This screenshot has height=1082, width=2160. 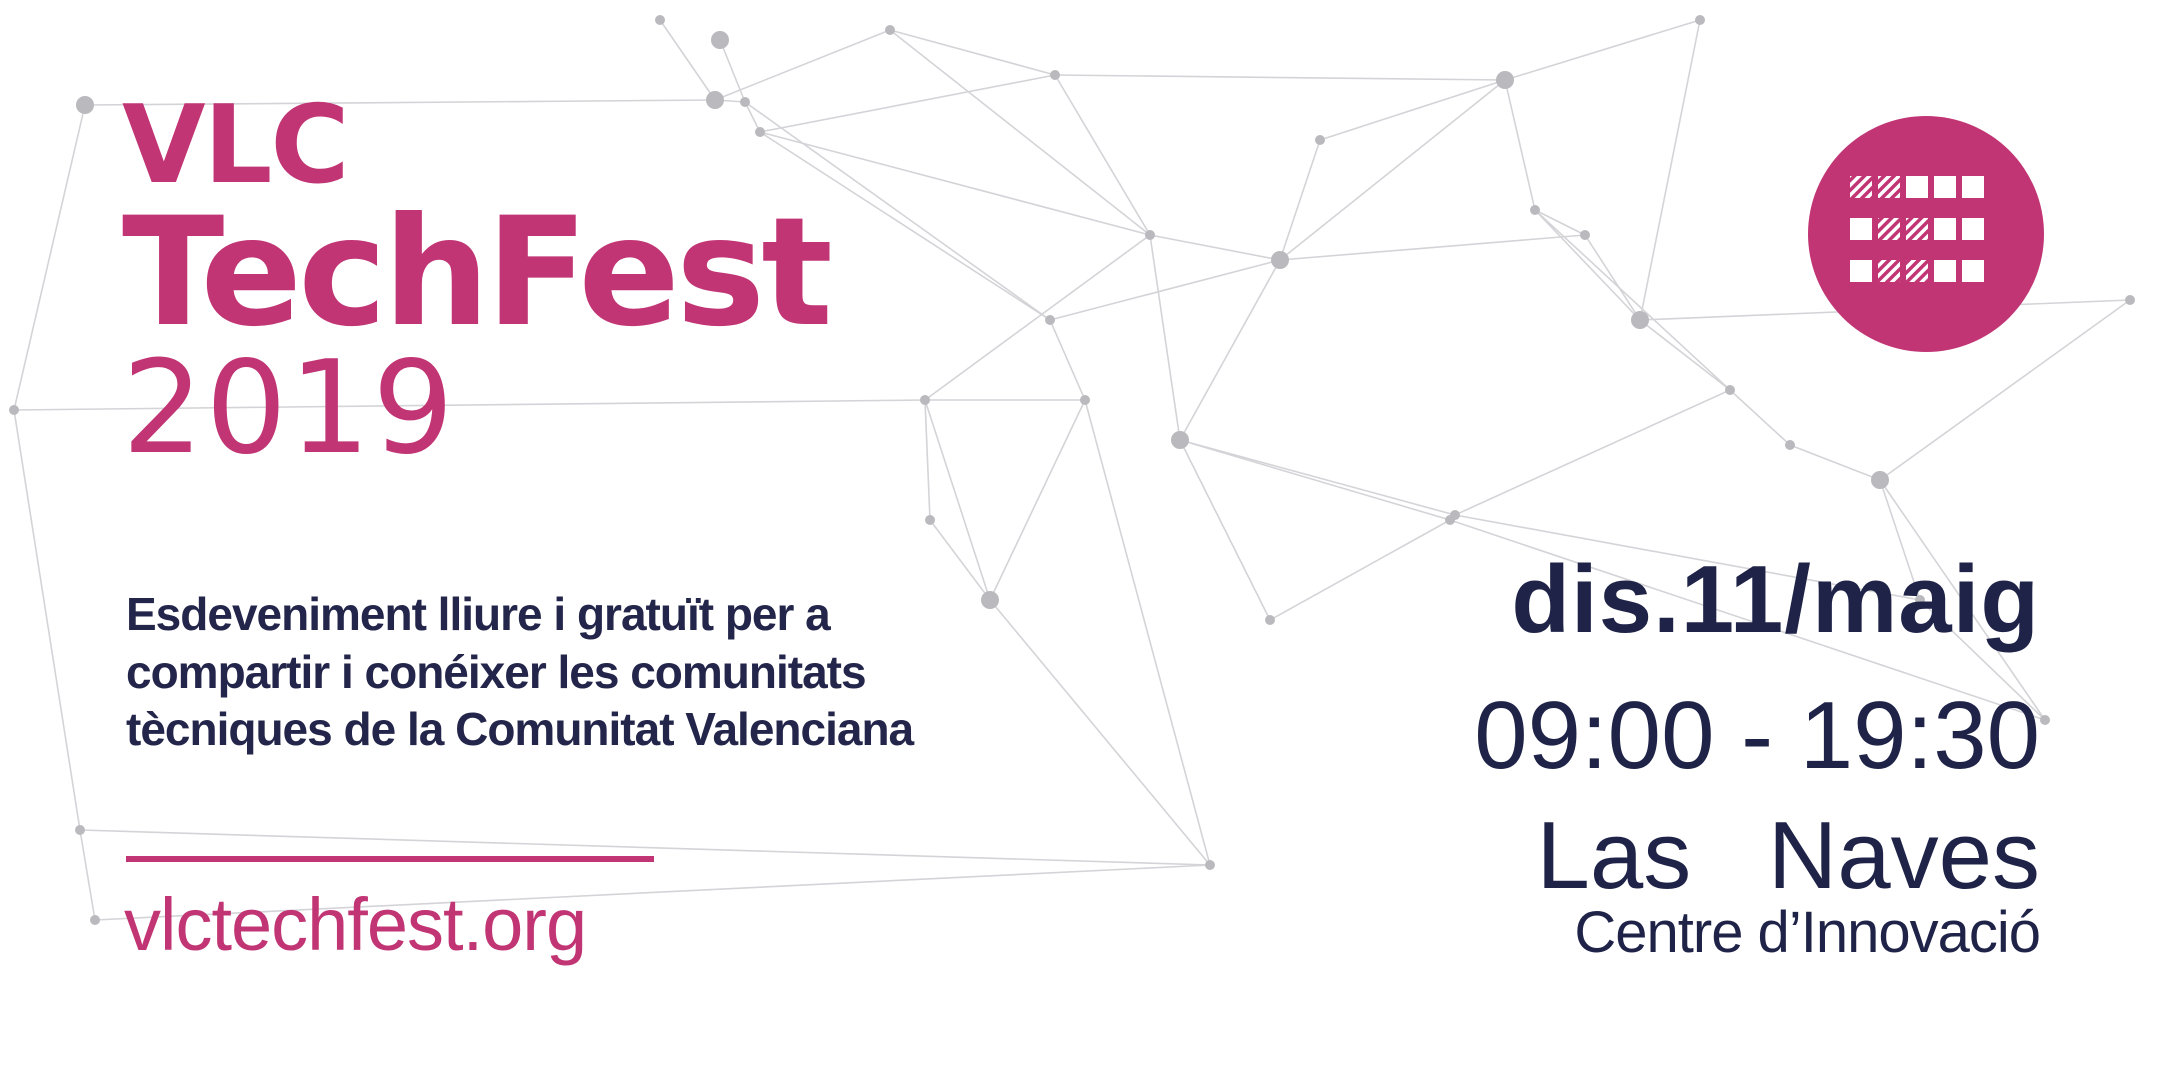 I want to click on logo-badge, so click(x=1926, y=234).